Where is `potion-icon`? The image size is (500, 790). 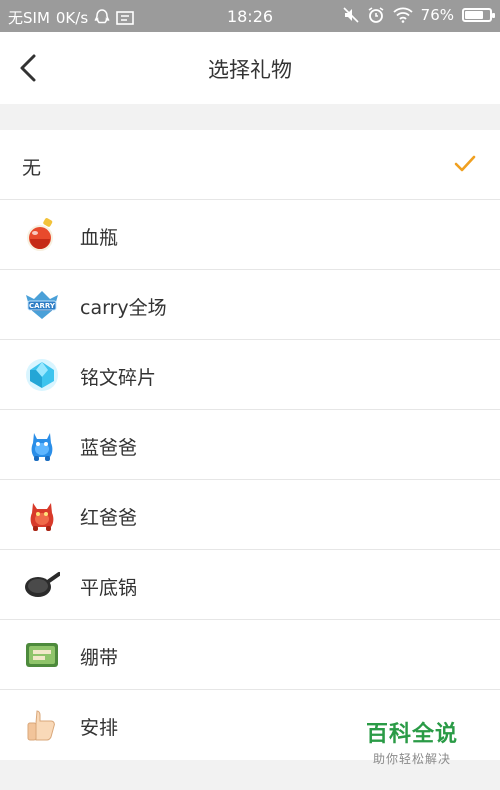 potion-icon is located at coordinates (40, 234).